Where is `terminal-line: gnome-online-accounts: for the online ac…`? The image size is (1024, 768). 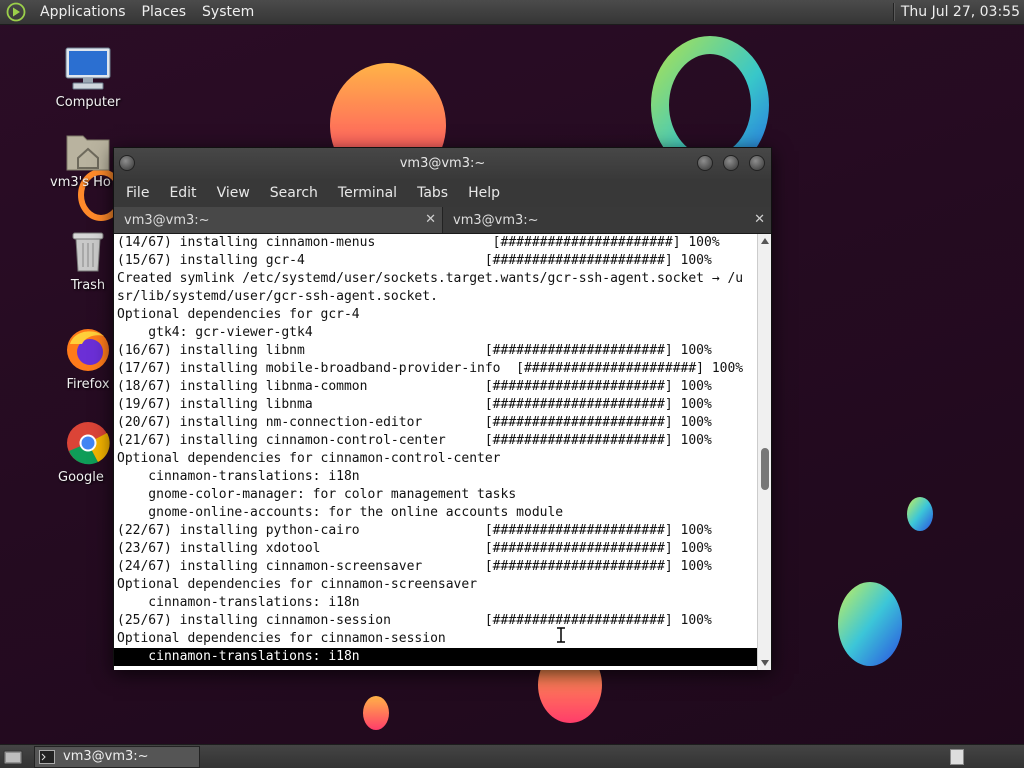 terminal-line: gnome-online-accounts: for the online ac… is located at coordinates (340, 512).